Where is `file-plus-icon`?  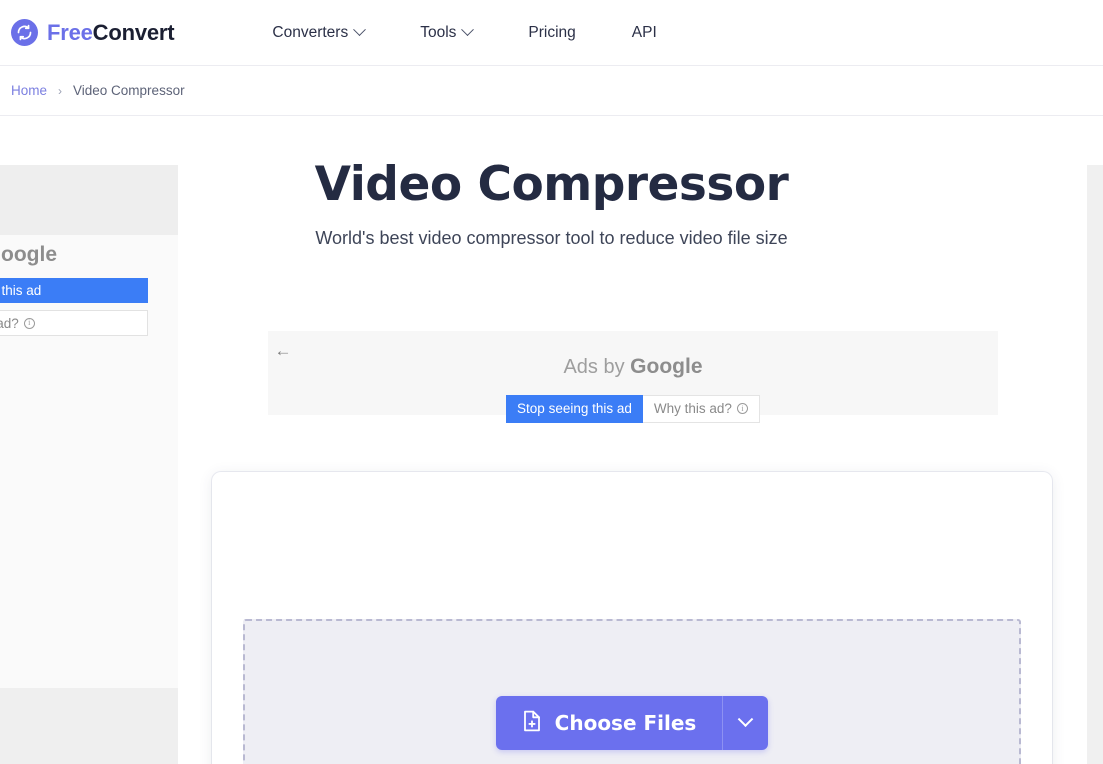 file-plus-icon is located at coordinates (532, 723).